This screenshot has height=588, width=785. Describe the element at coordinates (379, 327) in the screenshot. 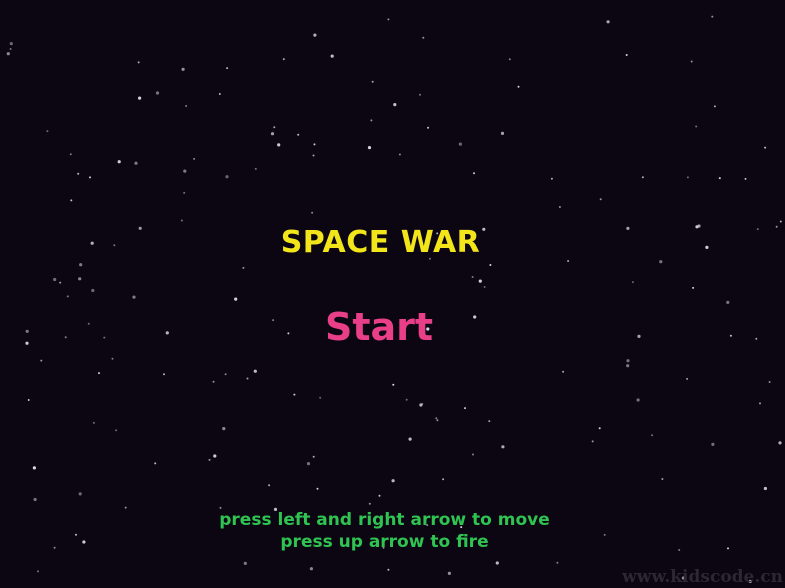

I see `start-button: Start` at that location.